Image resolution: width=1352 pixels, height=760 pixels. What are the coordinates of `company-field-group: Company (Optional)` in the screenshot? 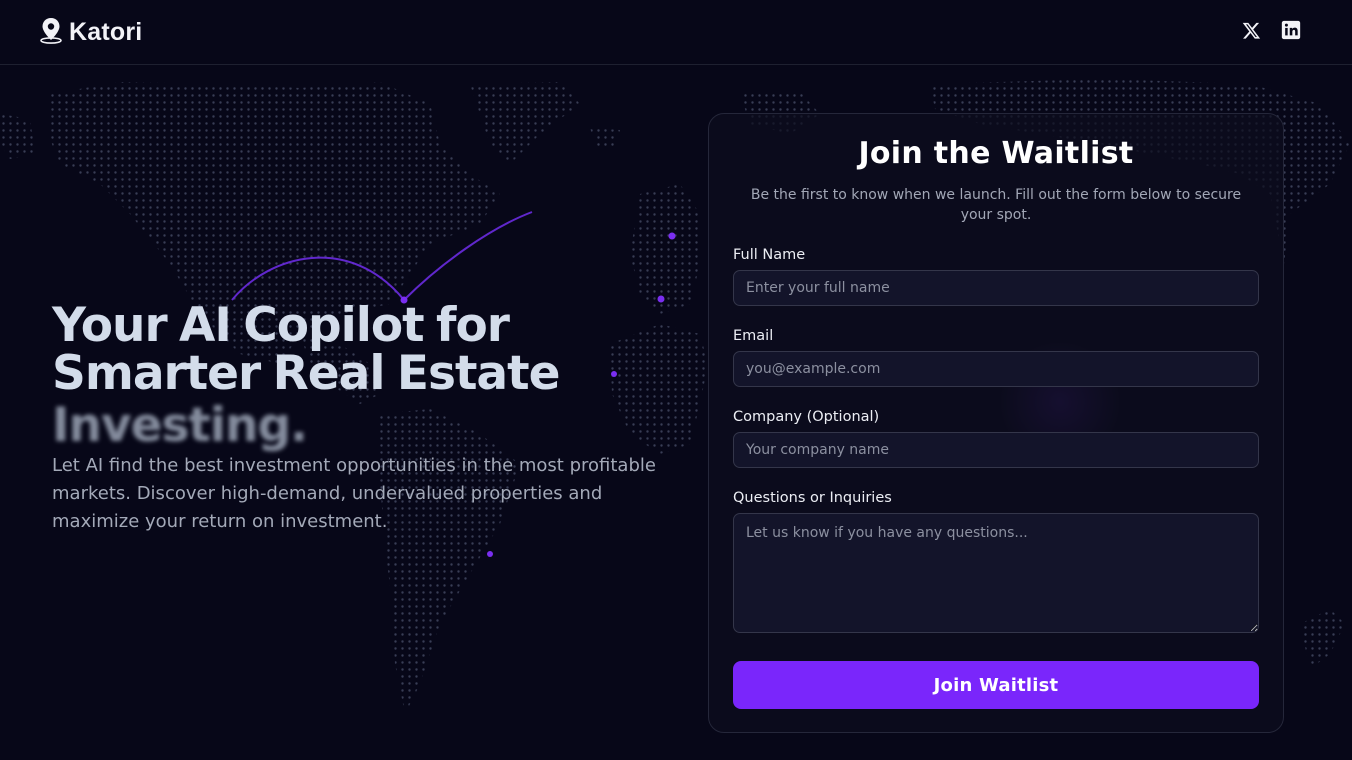 It's located at (996, 438).